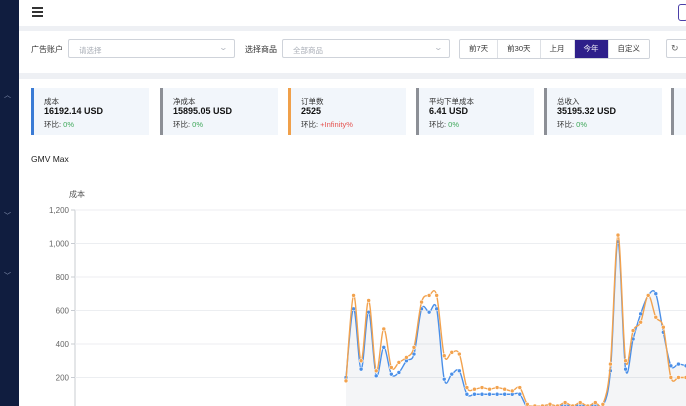  I want to click on date-range-tabs: 前7天 前30天 上月 今年 自定义, so click(555, 49).